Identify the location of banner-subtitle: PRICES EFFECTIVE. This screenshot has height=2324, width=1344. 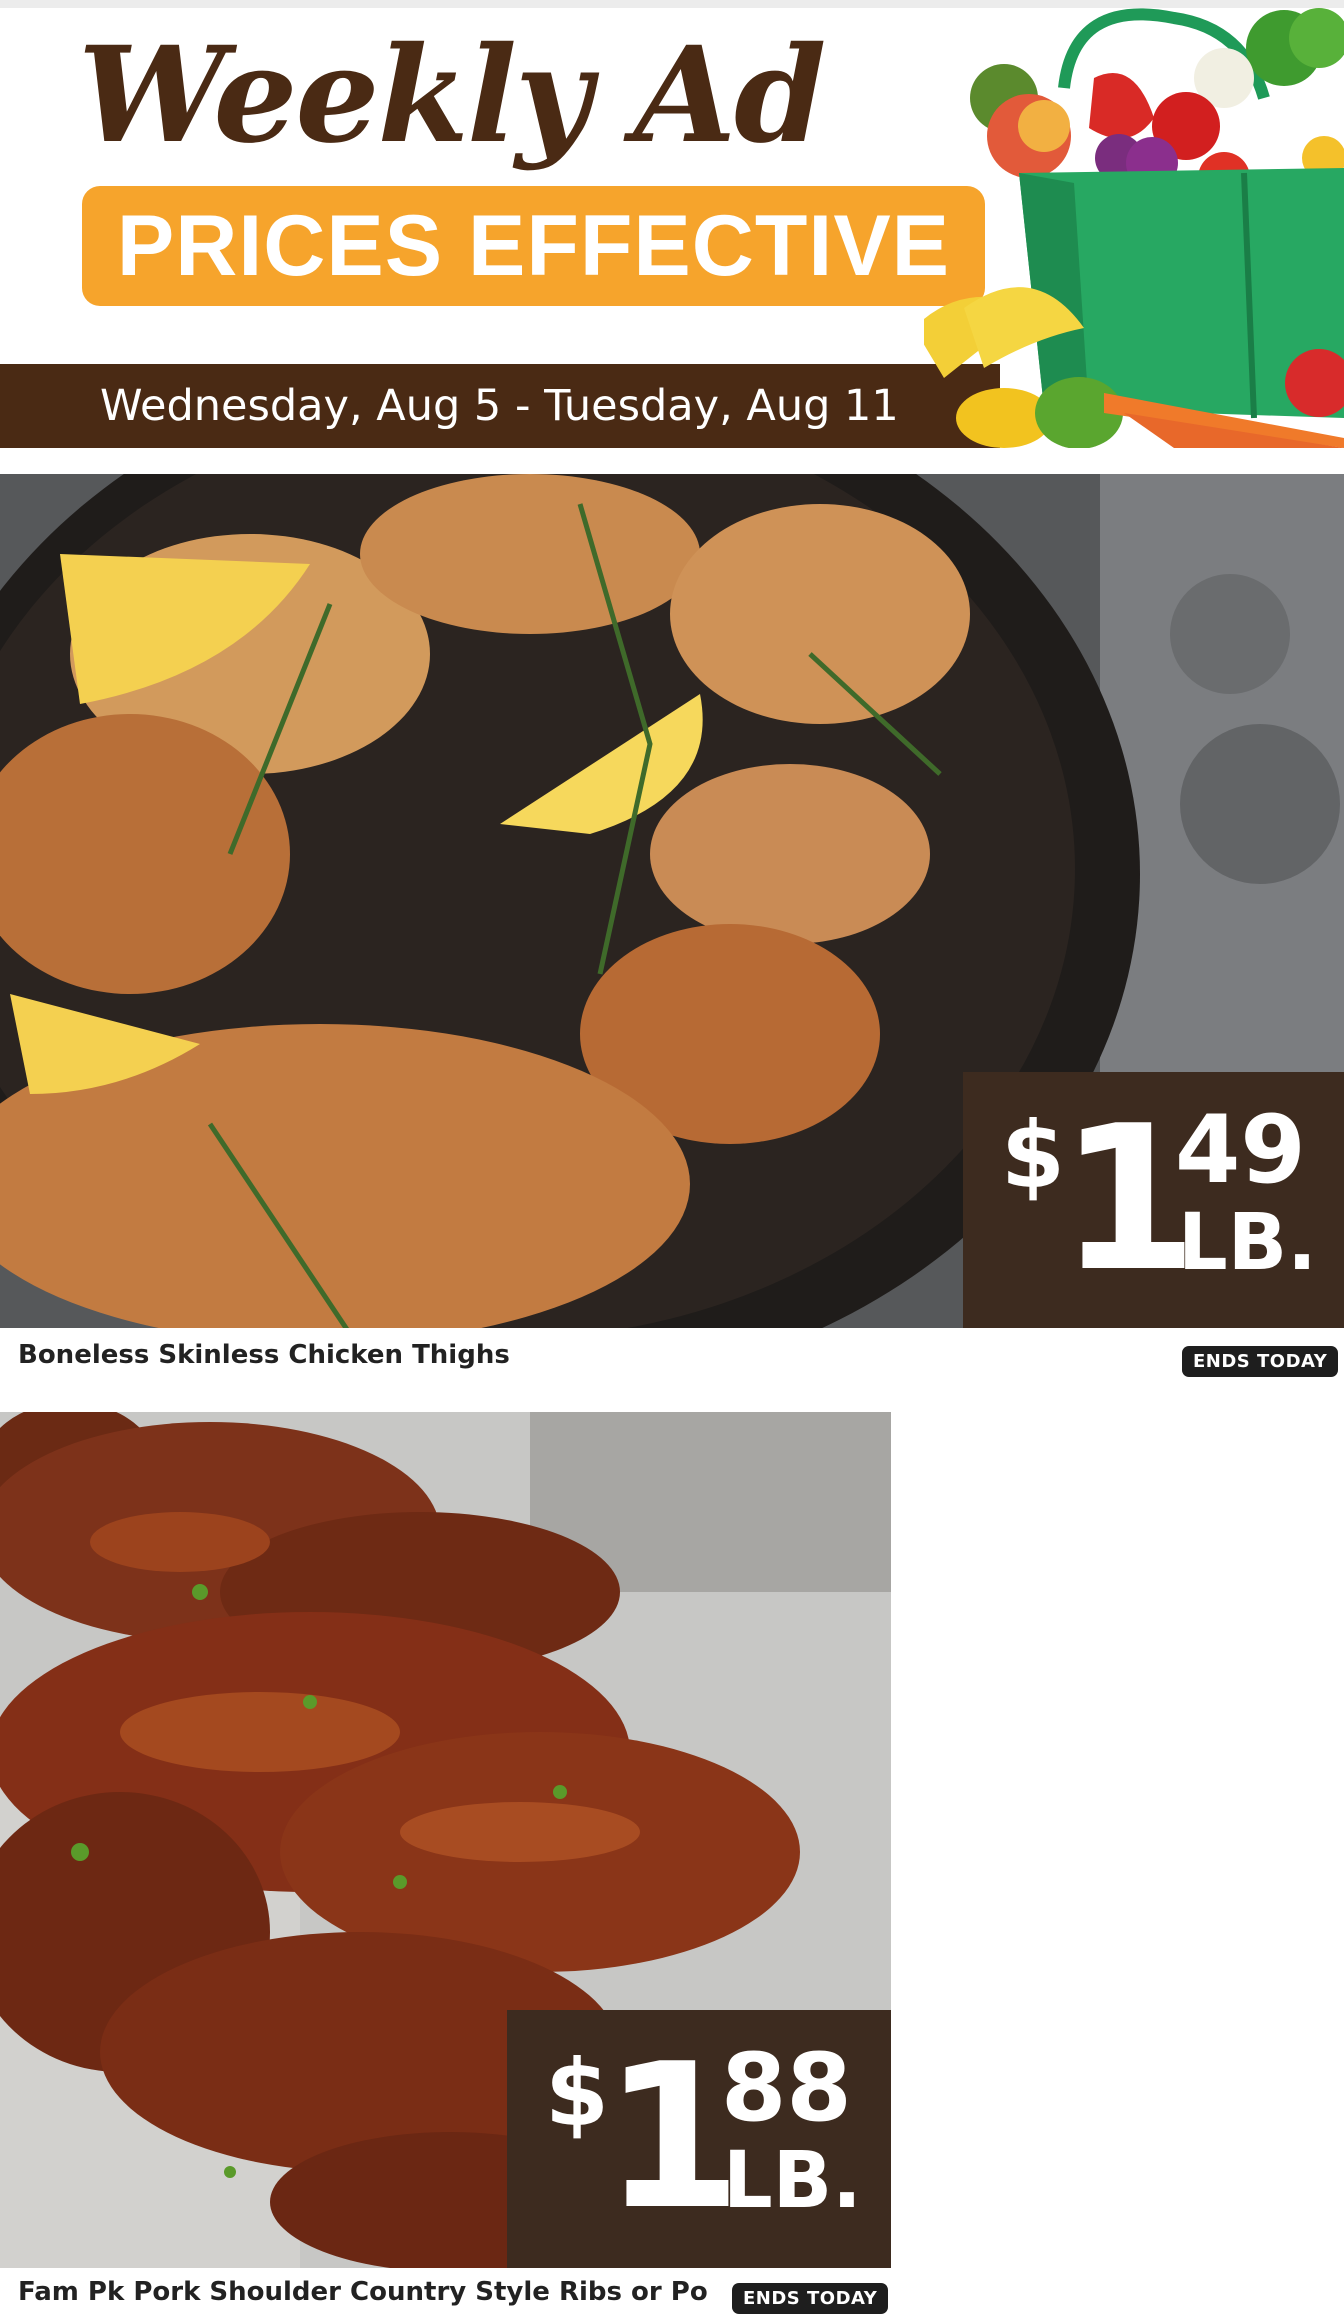
(533, 245).